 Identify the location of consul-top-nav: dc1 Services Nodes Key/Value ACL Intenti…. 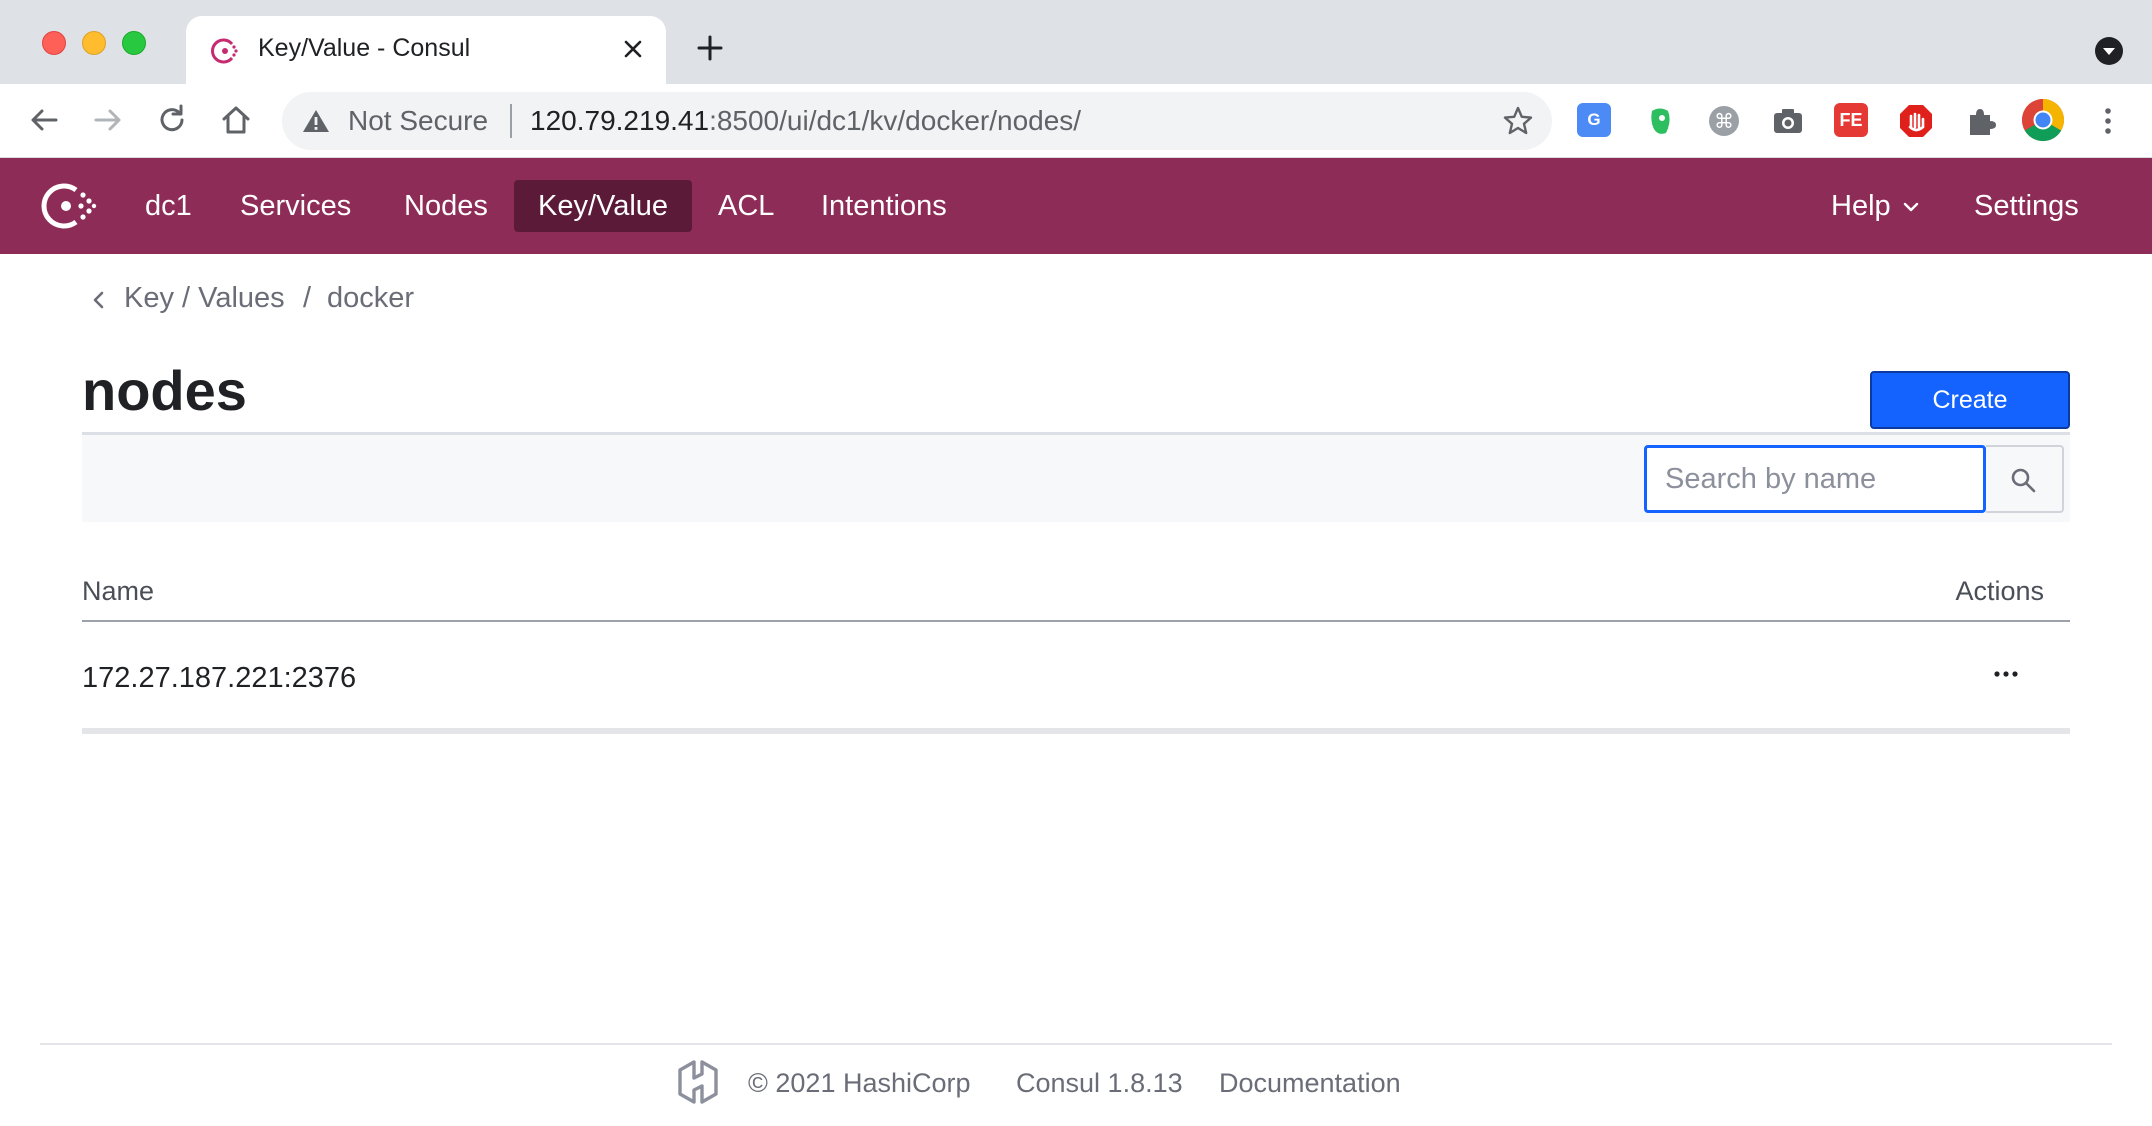
(1076, 206).